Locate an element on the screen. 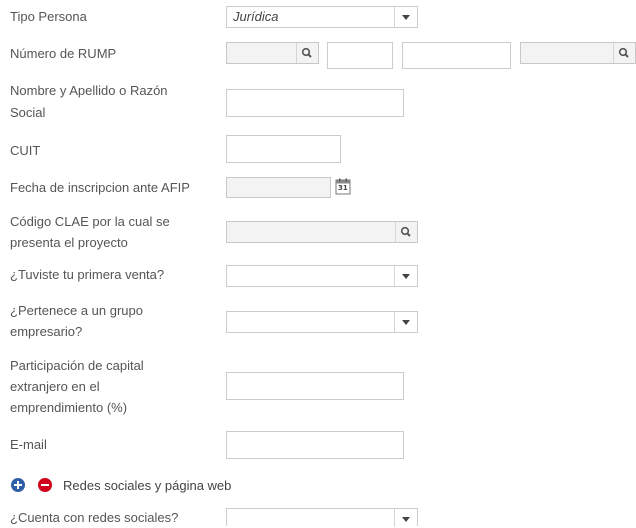 The width and height of the screenshot is (636, 528). capital-input is located at coordinates (315, 386).